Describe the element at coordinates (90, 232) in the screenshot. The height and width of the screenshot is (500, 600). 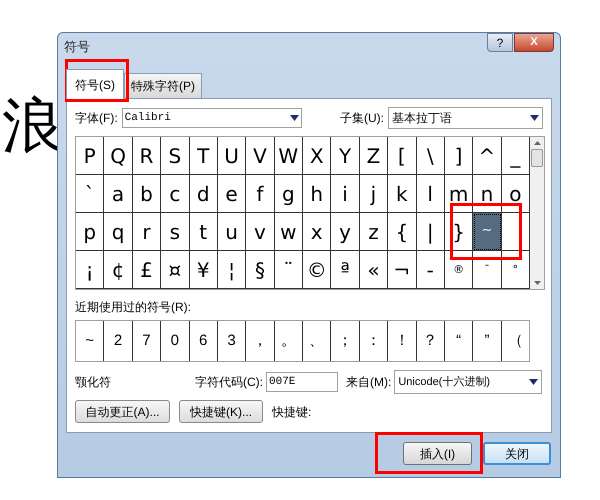
I see `symbol-cell: p` at that location.